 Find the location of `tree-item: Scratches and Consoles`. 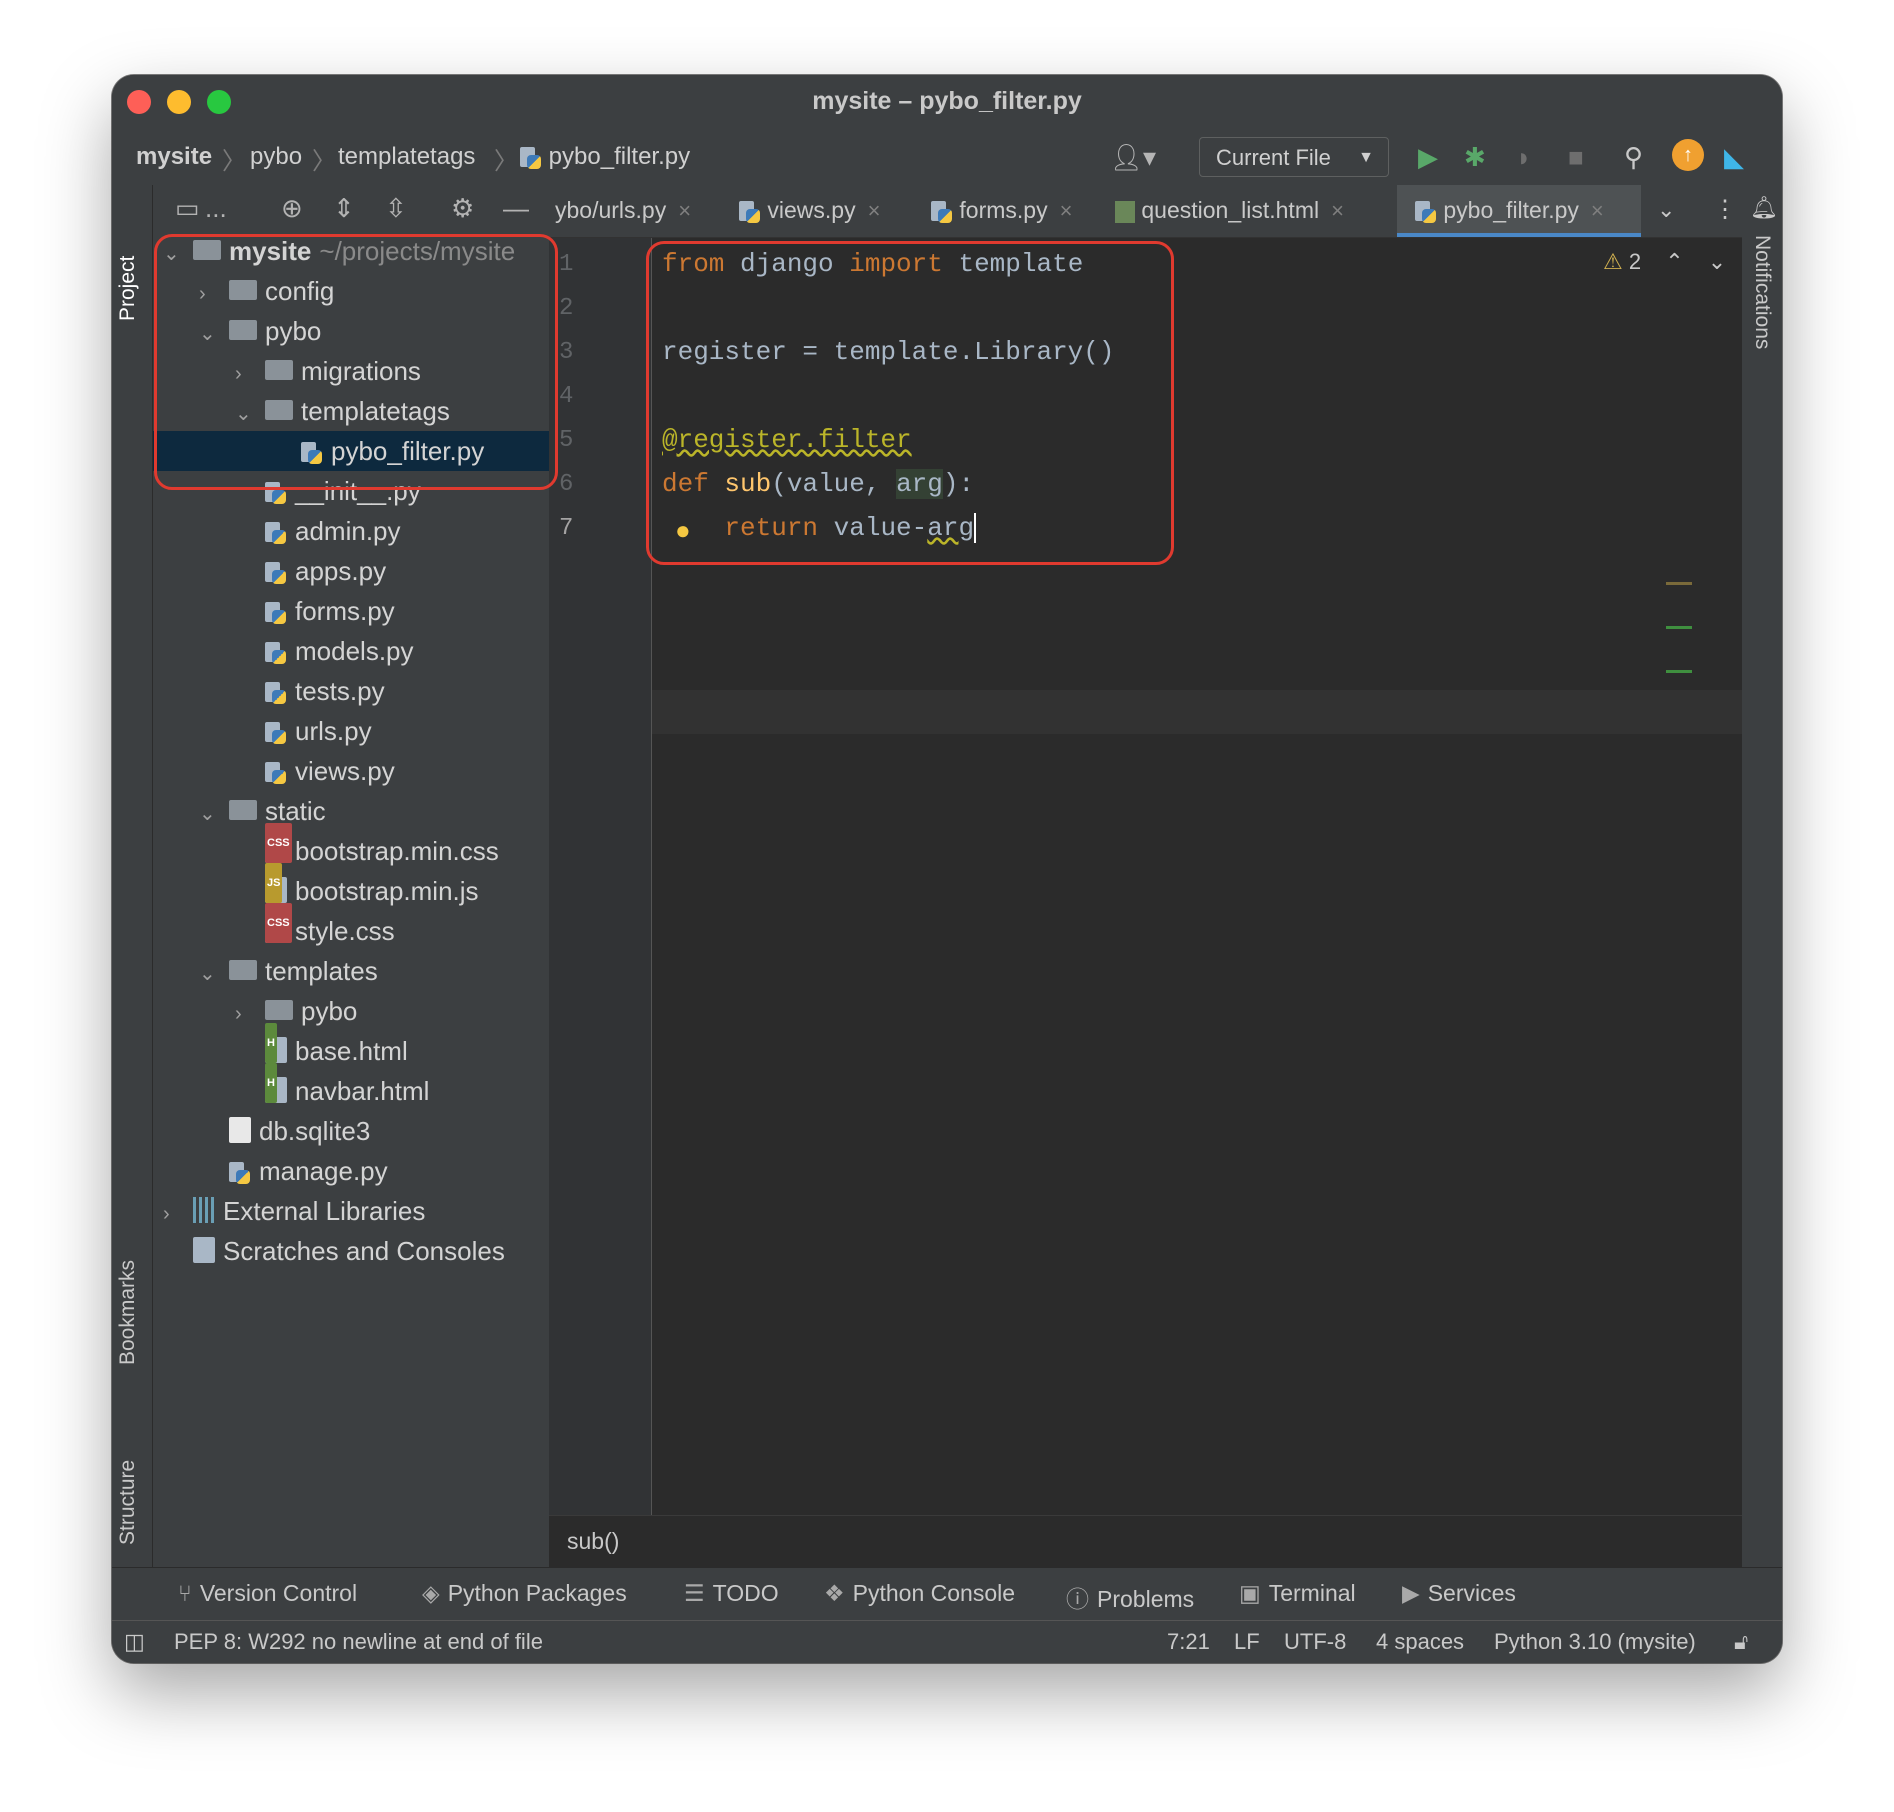

tree-item: Scratches and Consoles is located at coordinates (334, 1251).